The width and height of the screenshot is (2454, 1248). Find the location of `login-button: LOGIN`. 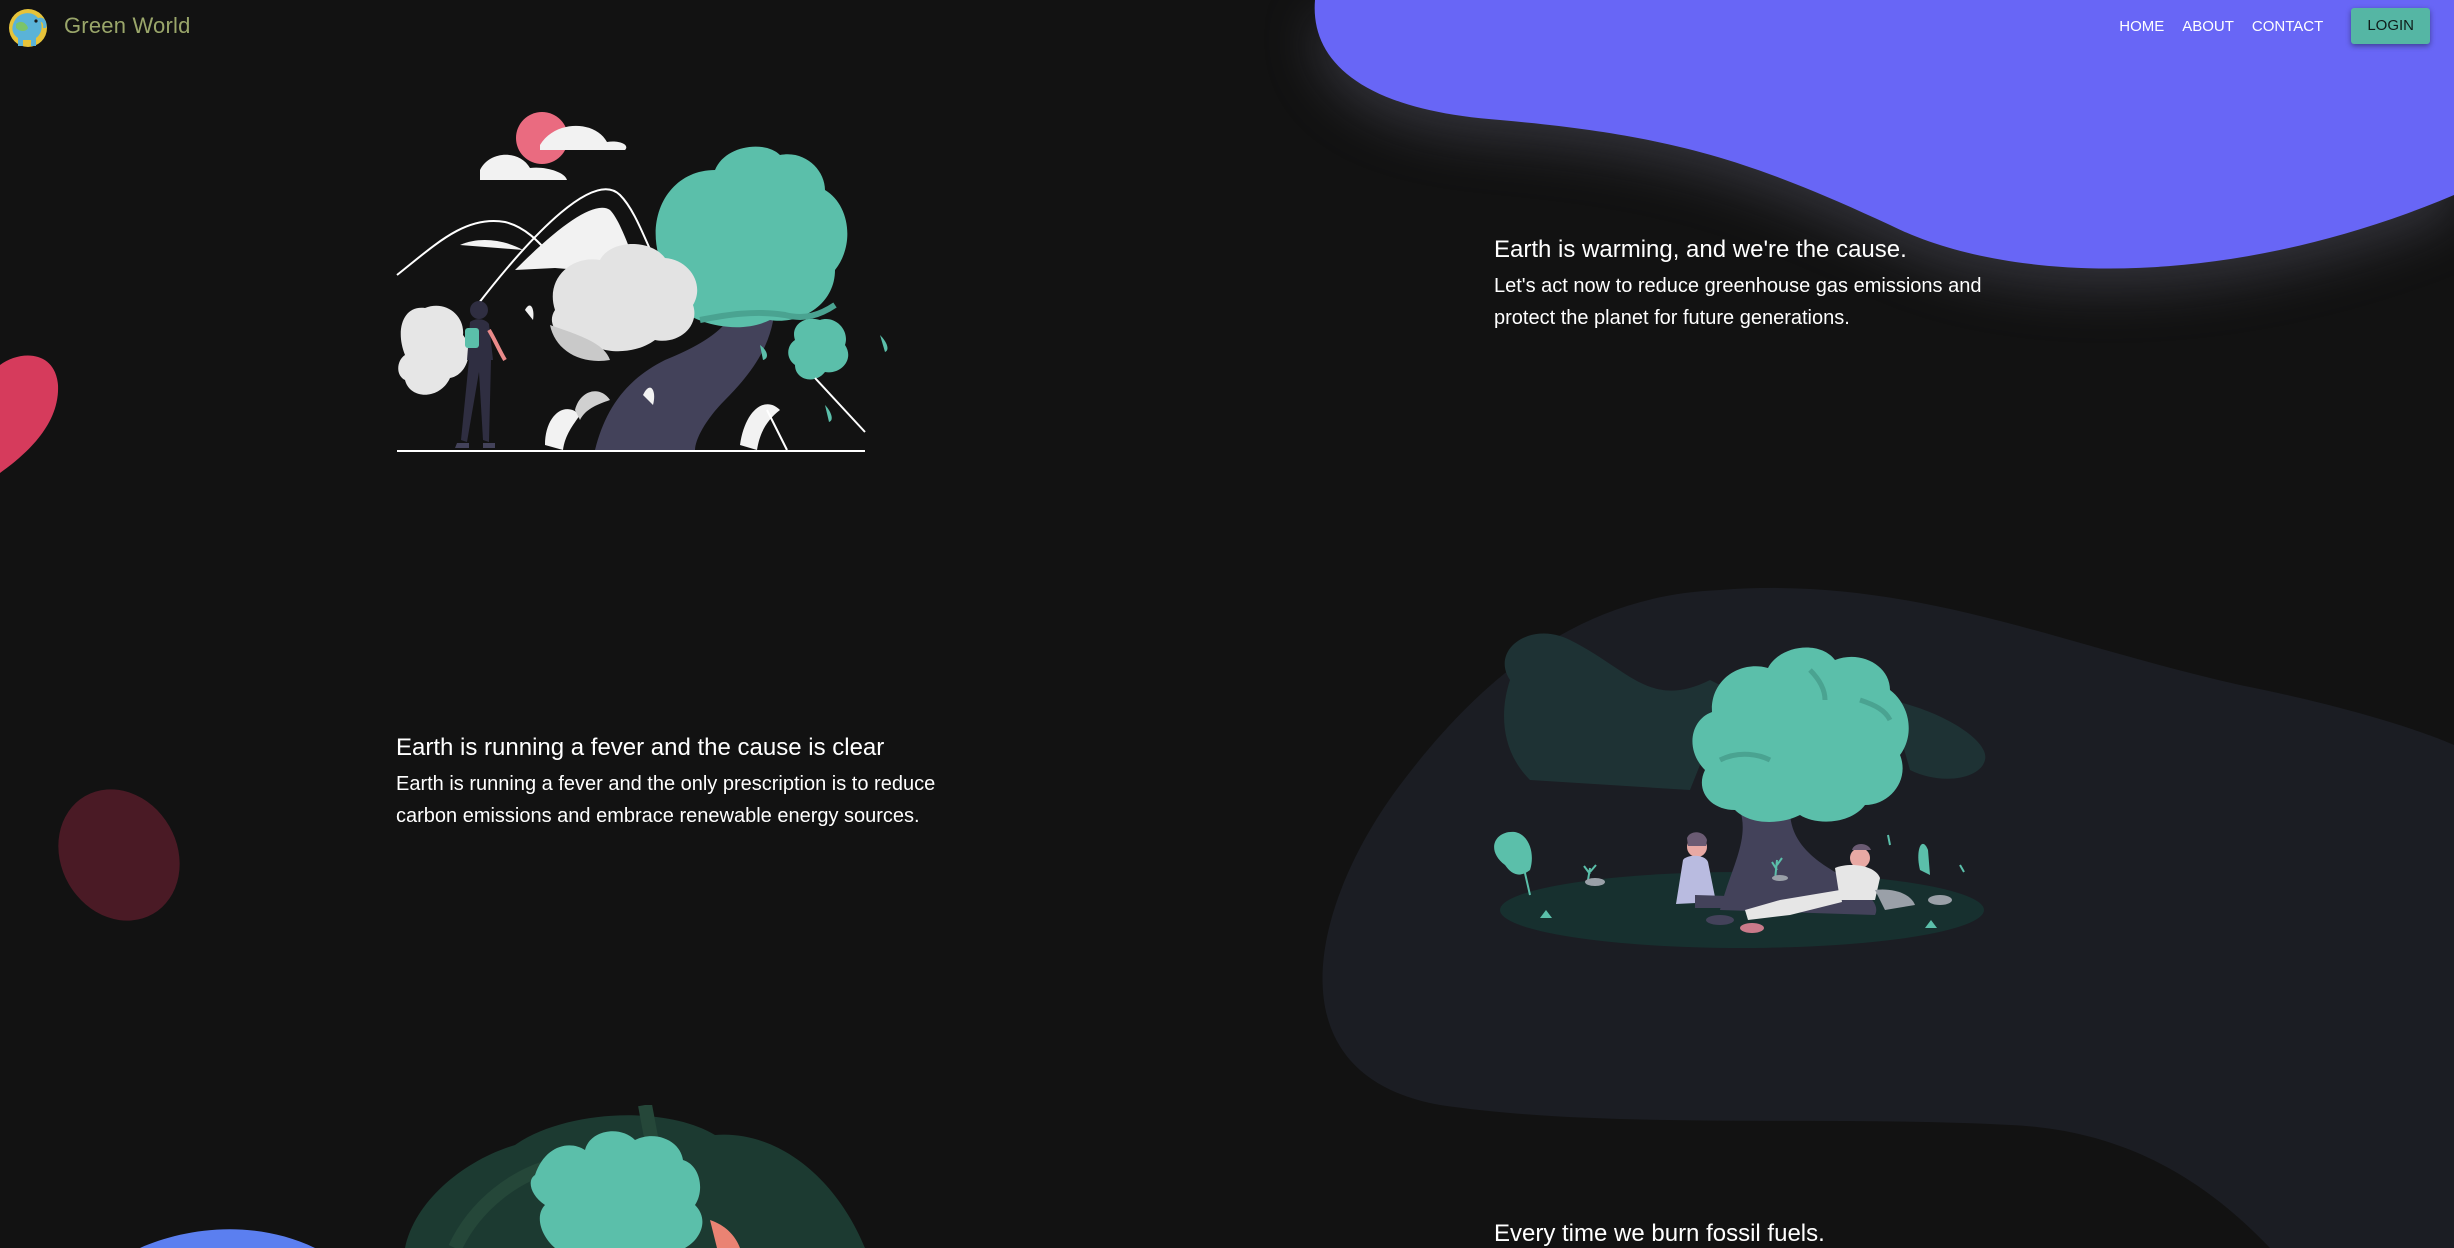

login-button: LOGIN is located at coordinates (2390, 26).